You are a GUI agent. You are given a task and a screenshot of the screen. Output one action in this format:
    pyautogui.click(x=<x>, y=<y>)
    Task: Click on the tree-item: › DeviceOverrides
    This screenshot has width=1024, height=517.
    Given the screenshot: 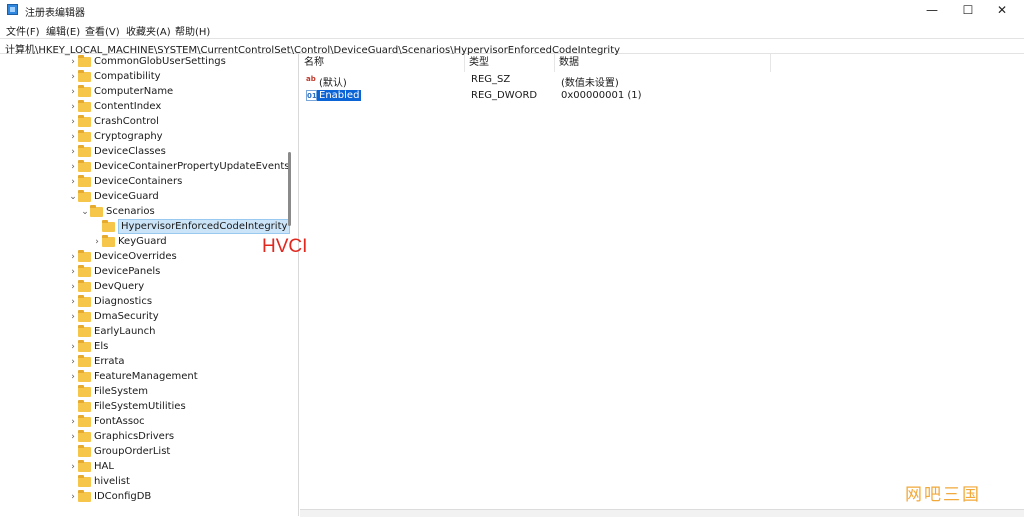 What is the action you would take?
    pyautogui.click(x=145, y=257)
    